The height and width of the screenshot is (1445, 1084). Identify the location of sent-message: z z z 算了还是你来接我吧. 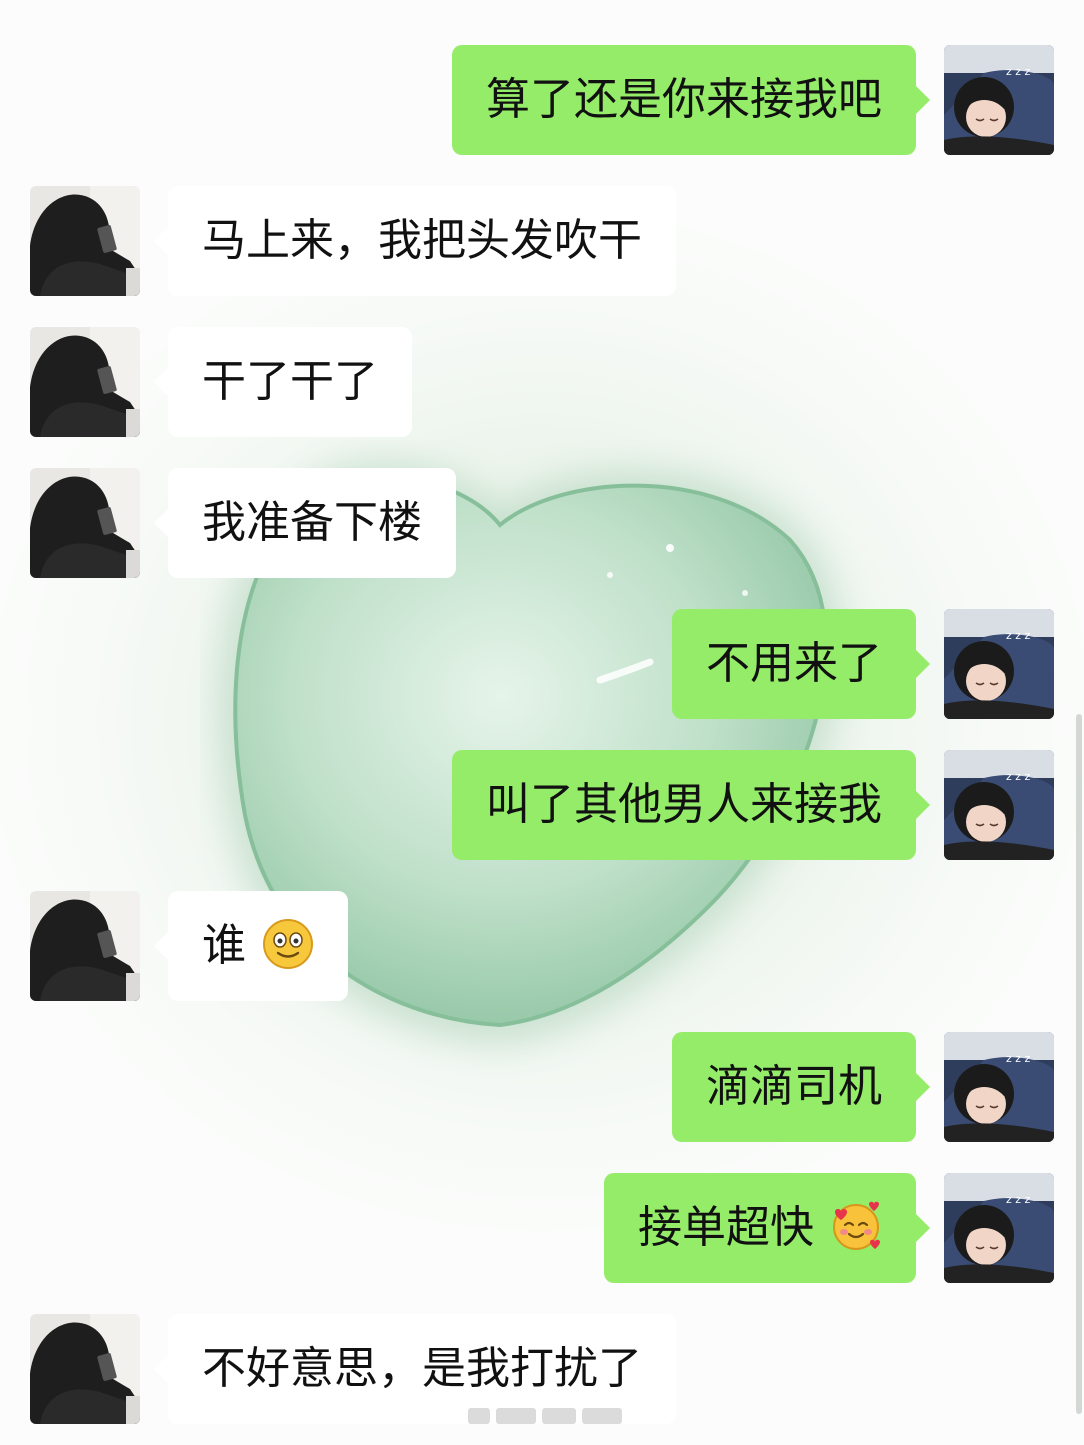
(542, 100).